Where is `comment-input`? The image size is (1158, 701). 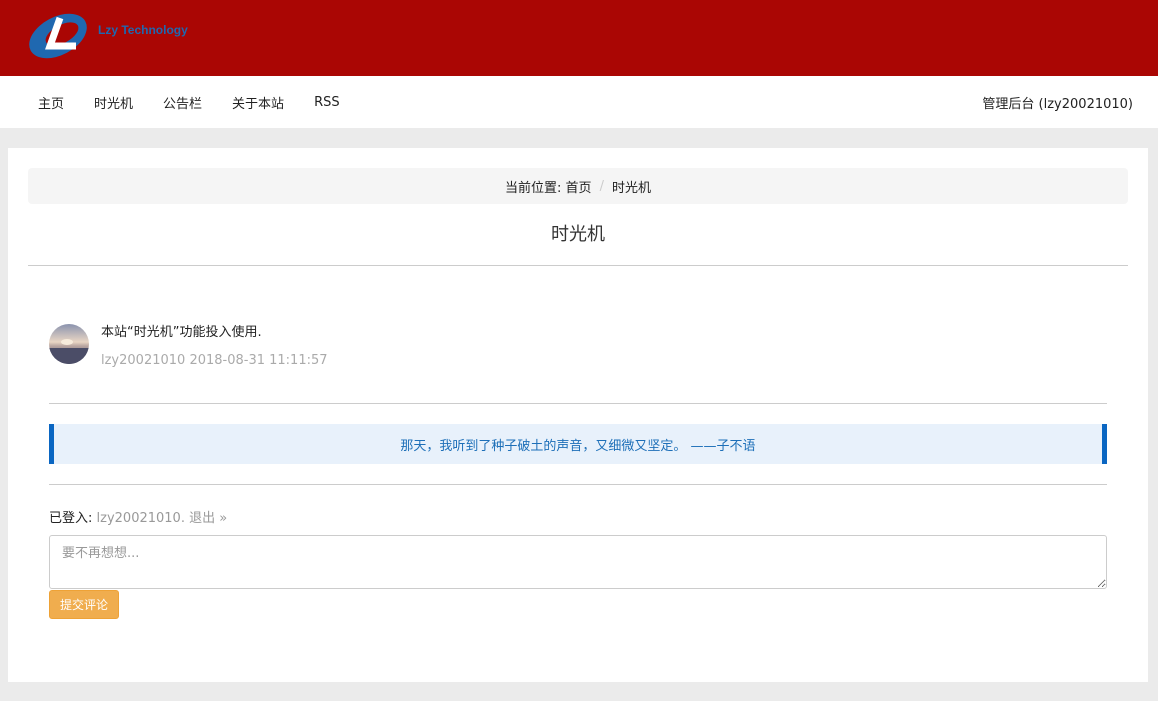 comment-input is located at coordinates (578, 562).